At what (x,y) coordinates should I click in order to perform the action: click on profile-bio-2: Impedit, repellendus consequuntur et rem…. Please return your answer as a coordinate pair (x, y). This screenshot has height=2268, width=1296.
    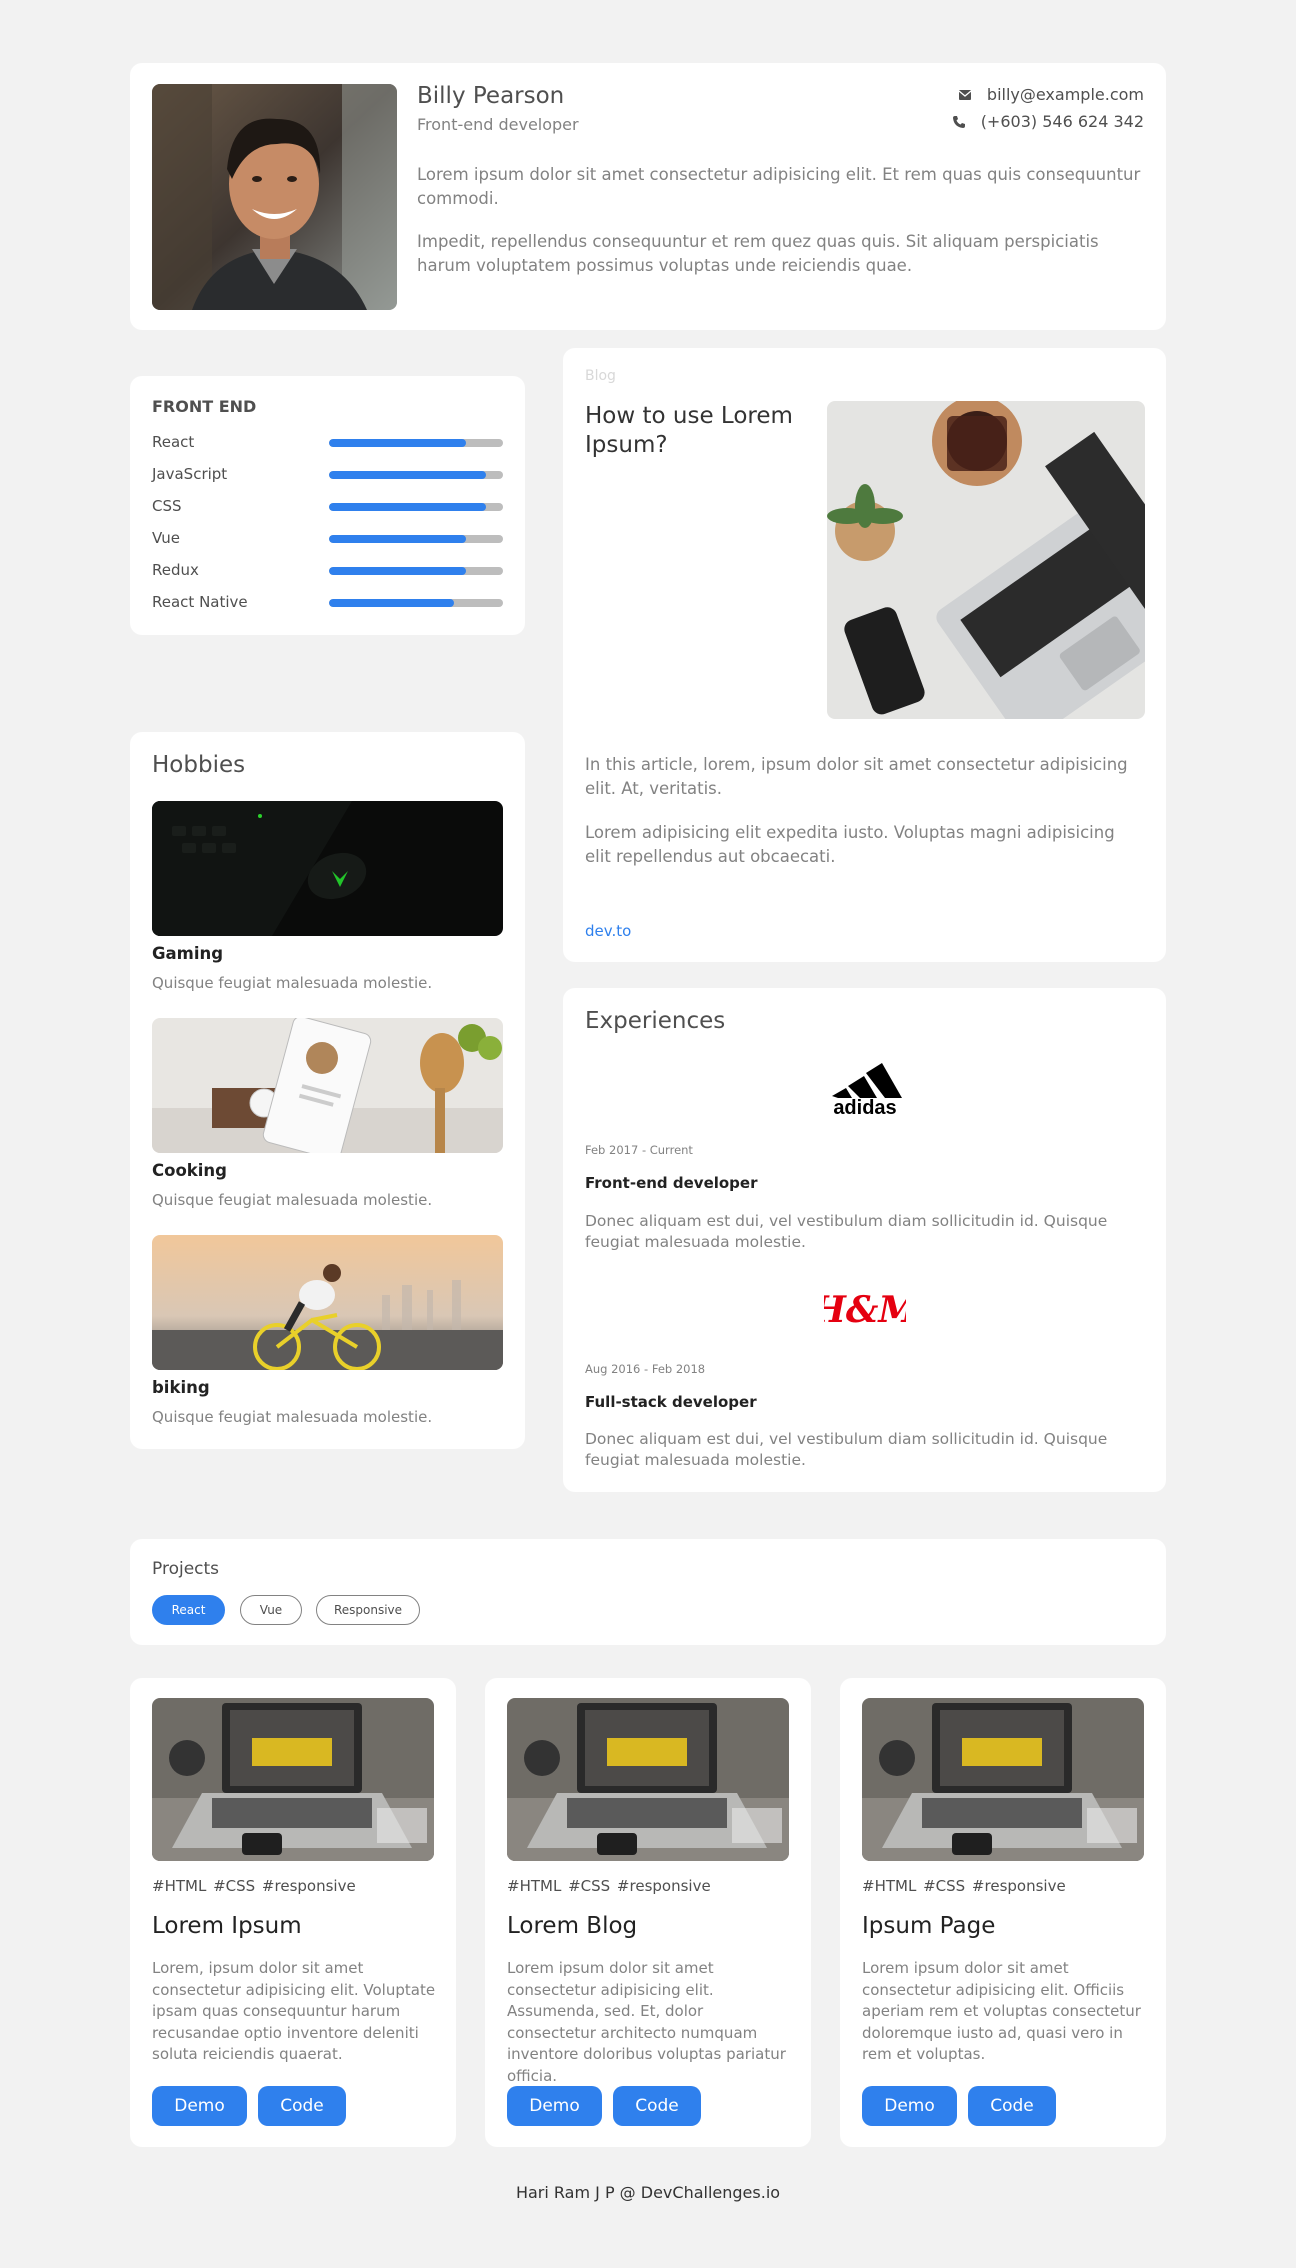
    Looking at the image, I should click on (758, 253).